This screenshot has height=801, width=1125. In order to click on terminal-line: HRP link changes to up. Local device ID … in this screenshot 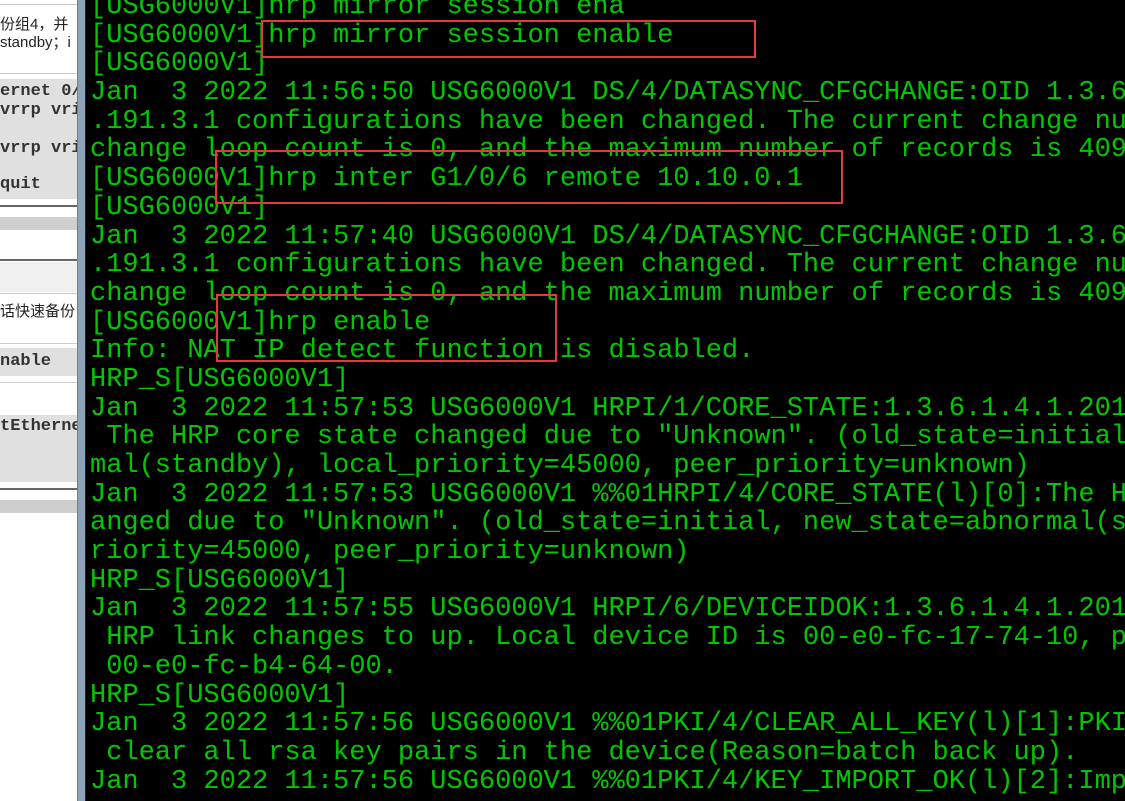, I will do `click(607, 638)`.